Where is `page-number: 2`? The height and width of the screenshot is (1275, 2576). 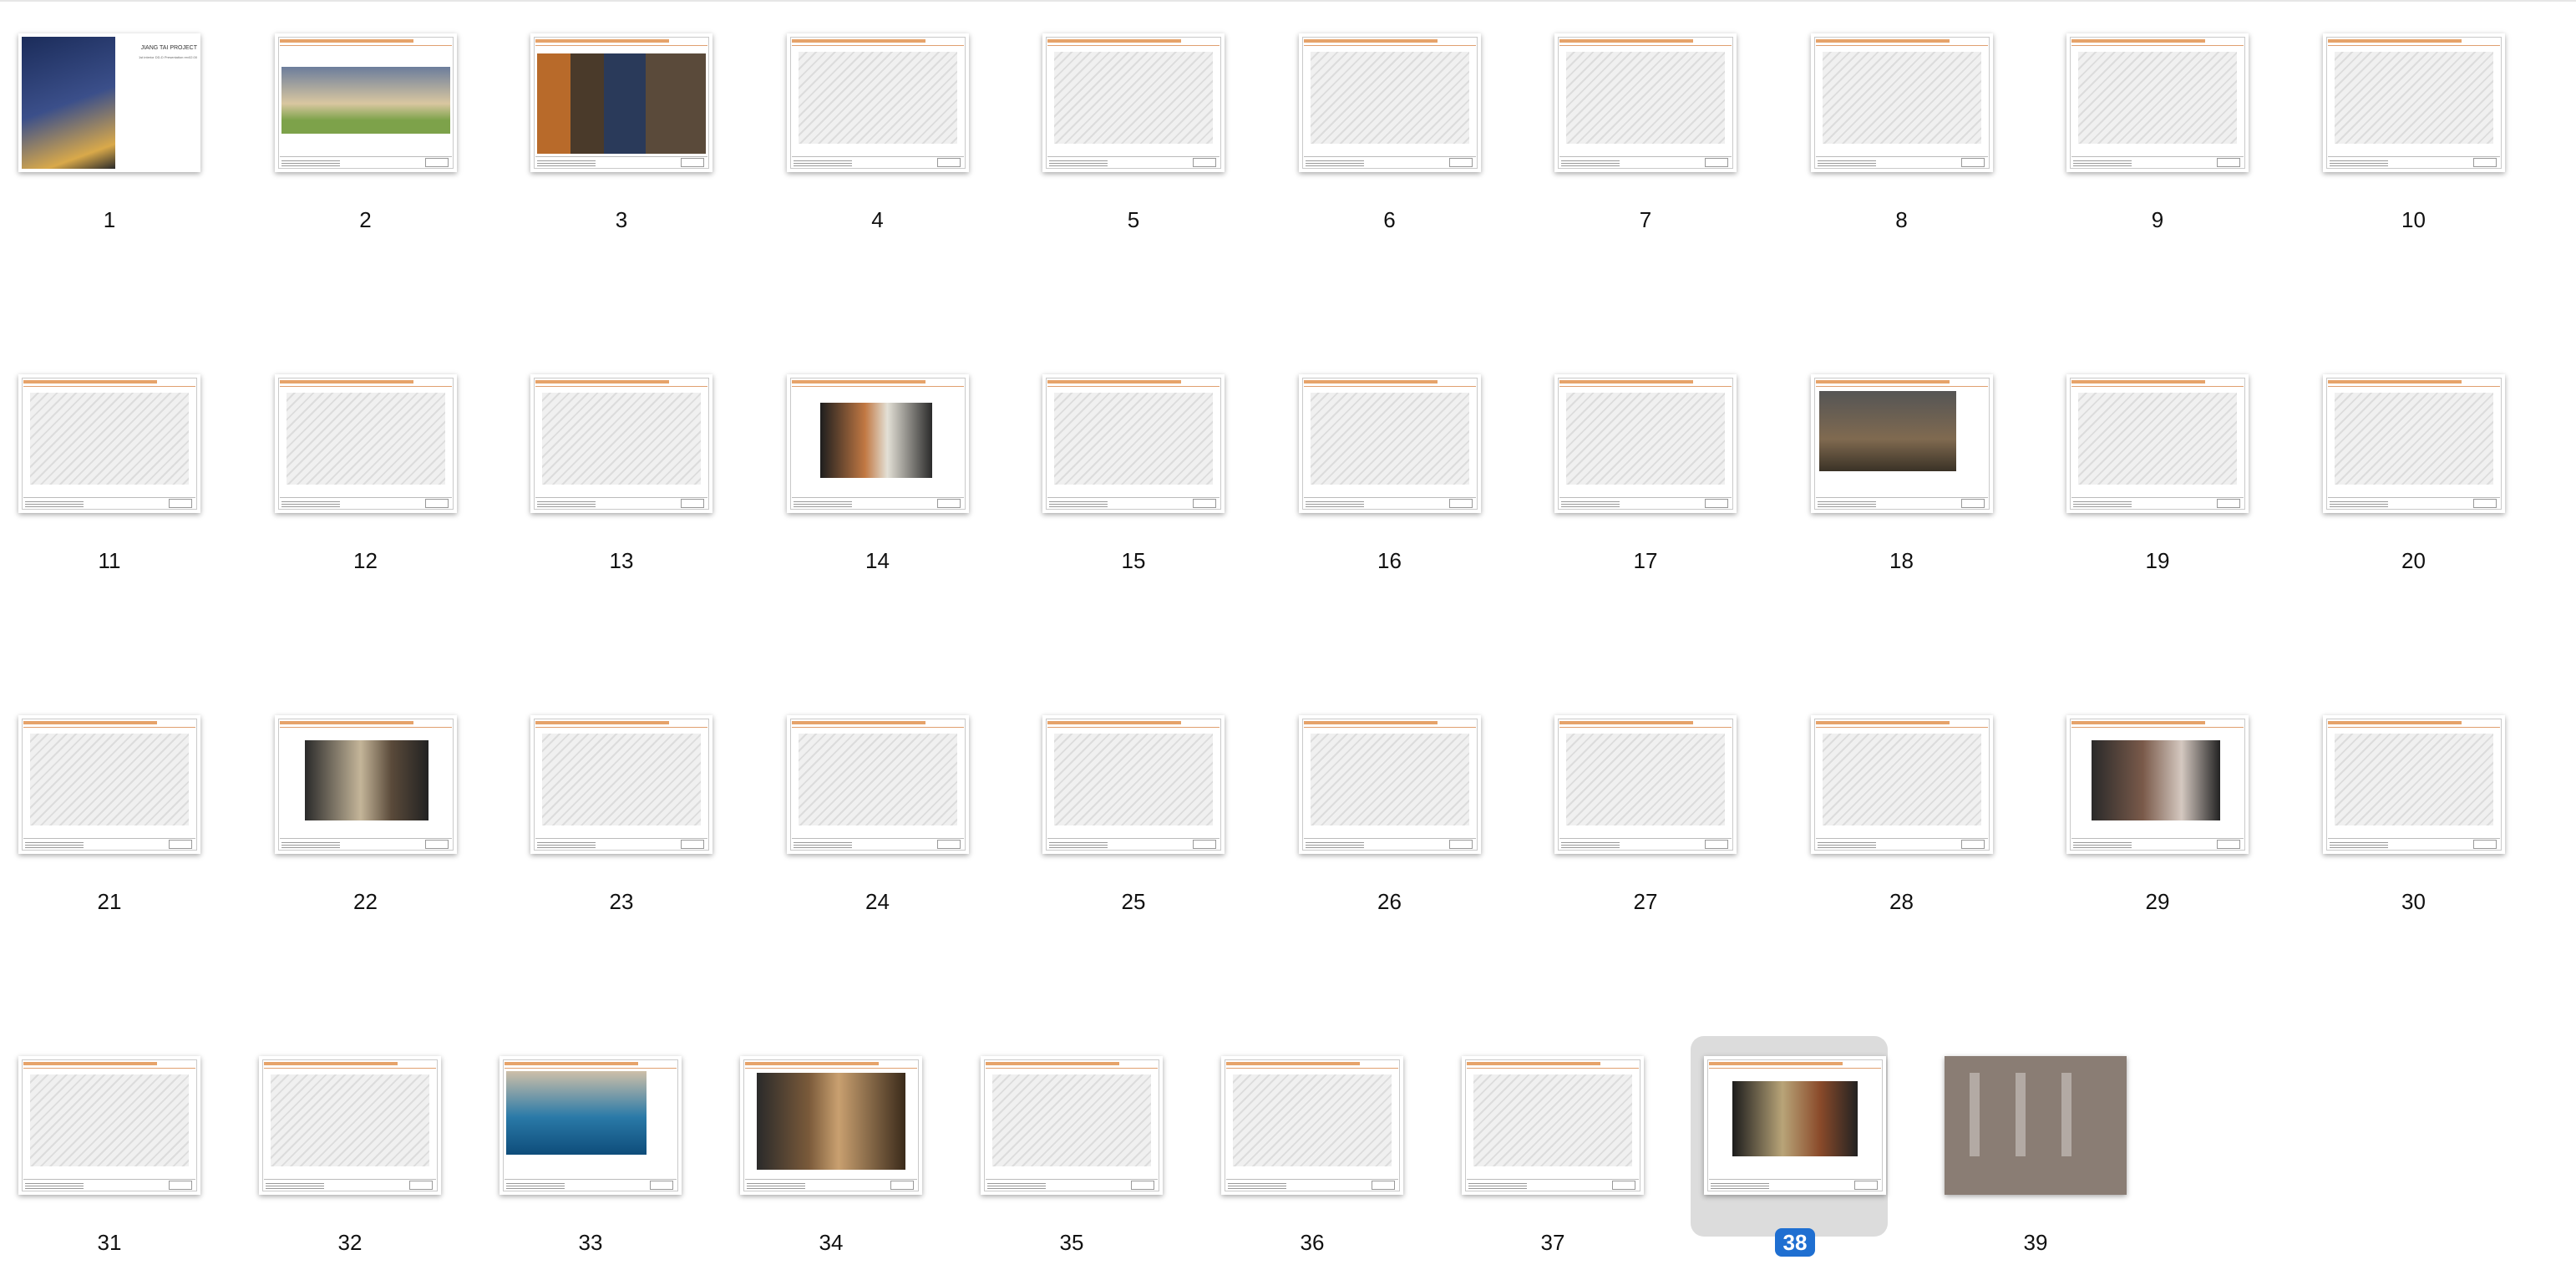
page-number: 2 is located at coordinates (365, 219).